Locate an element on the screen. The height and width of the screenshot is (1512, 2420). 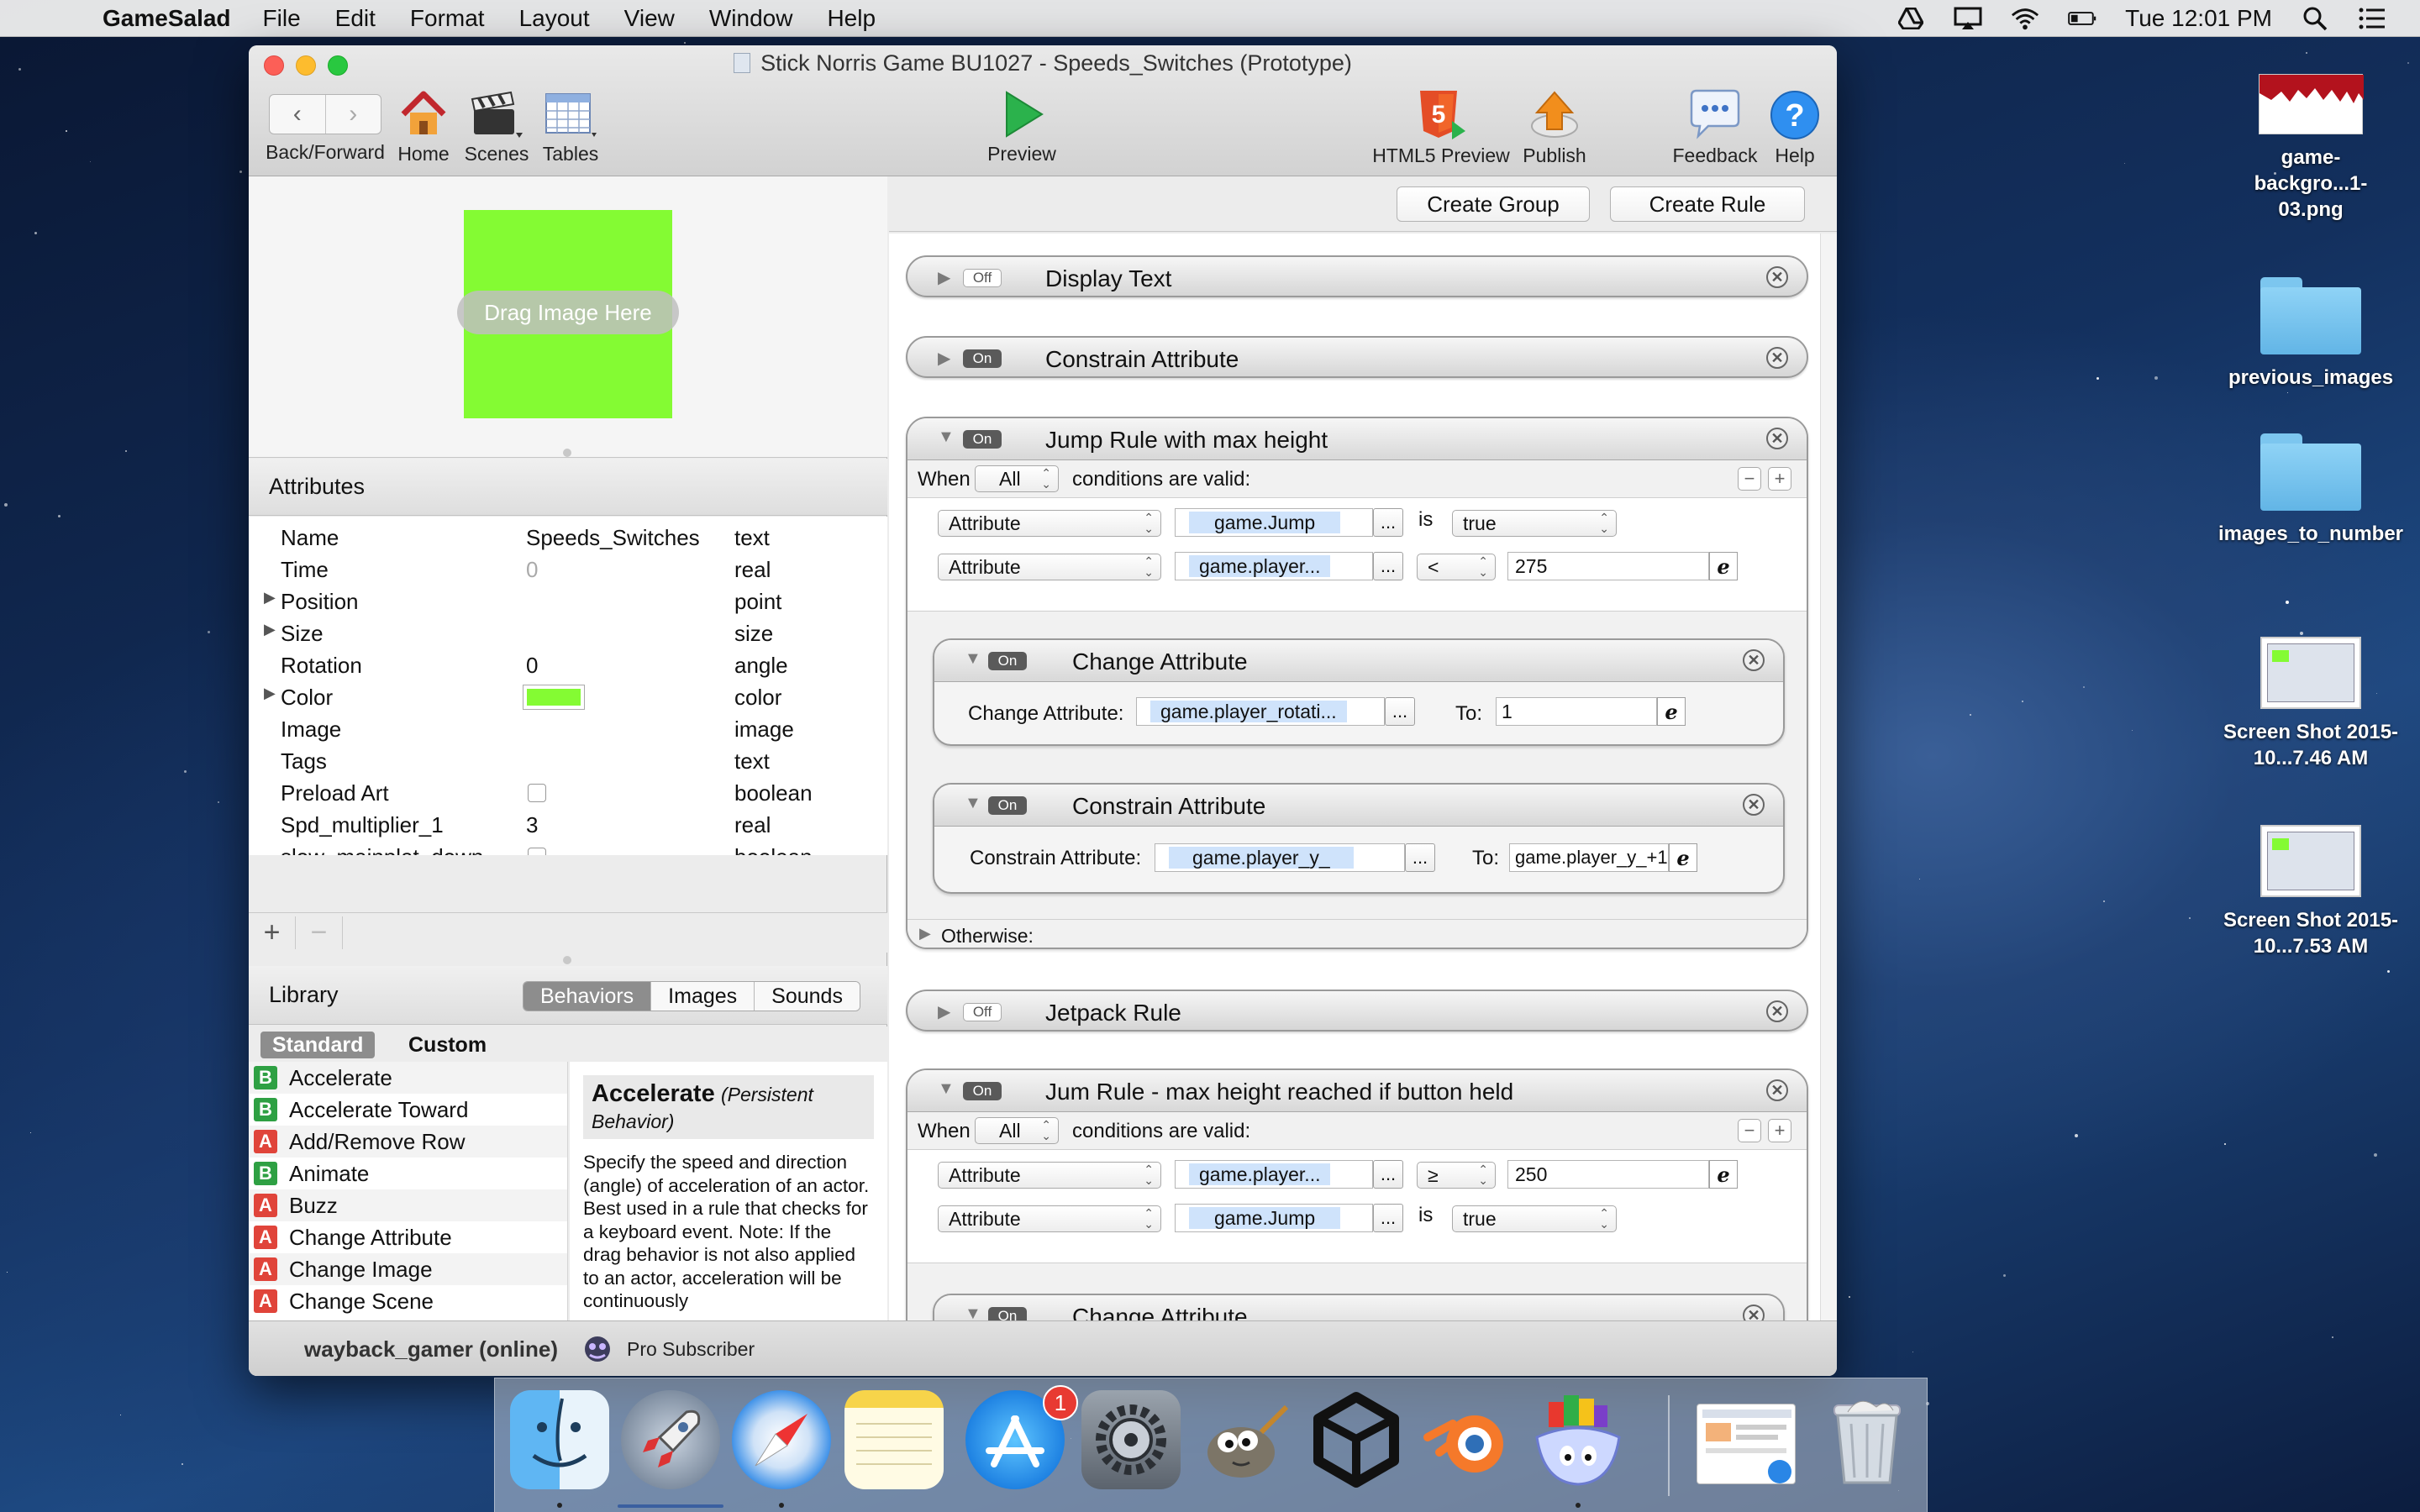
add-condition-button: + is located at coordinates (1780, 1130).